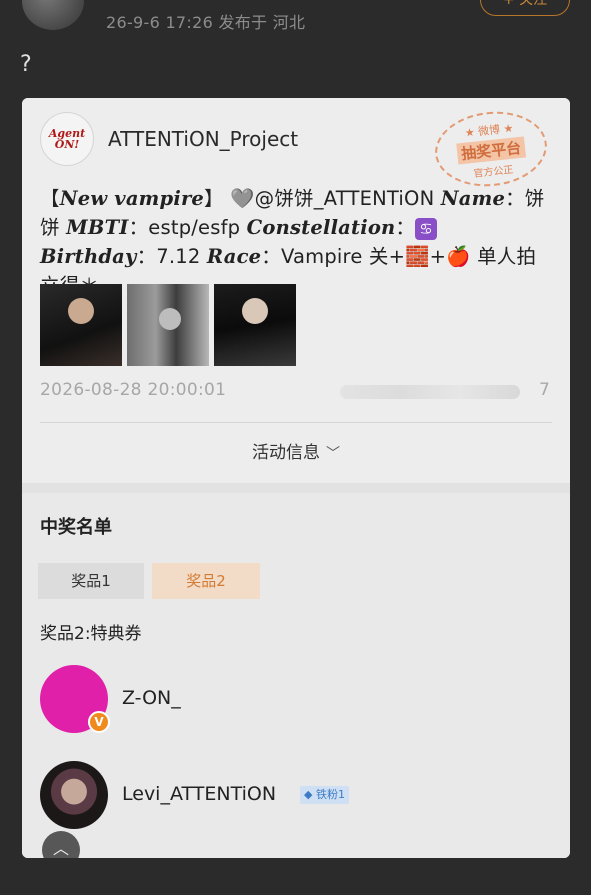  Describe the element at coordinates (417, 256) in the screenshot. I see `brick-icon: 🧱` at that location.